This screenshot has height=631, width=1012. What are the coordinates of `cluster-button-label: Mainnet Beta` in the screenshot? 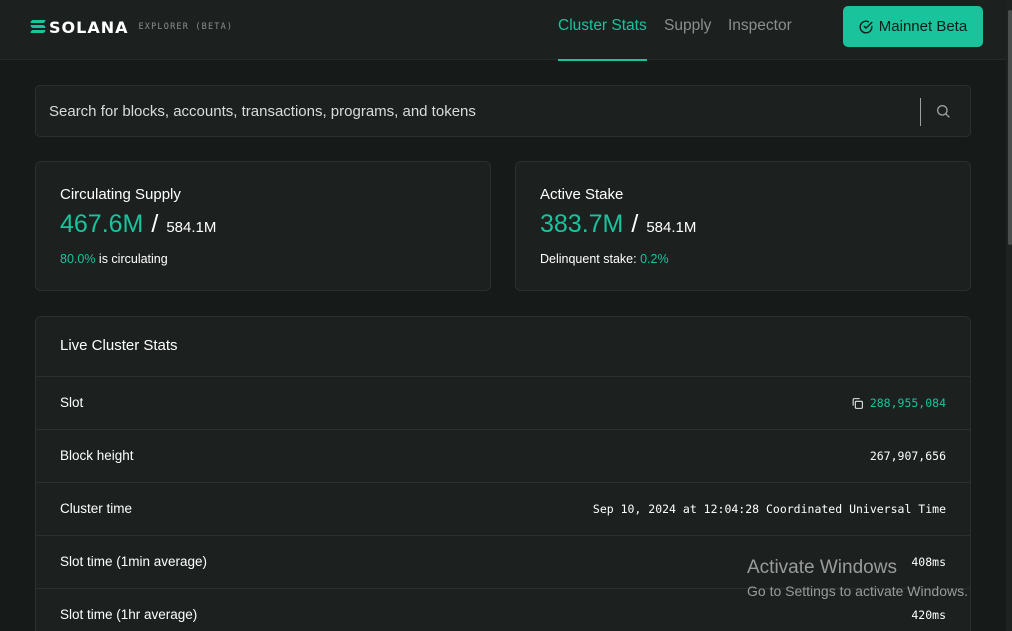 It's located at (923, 26).